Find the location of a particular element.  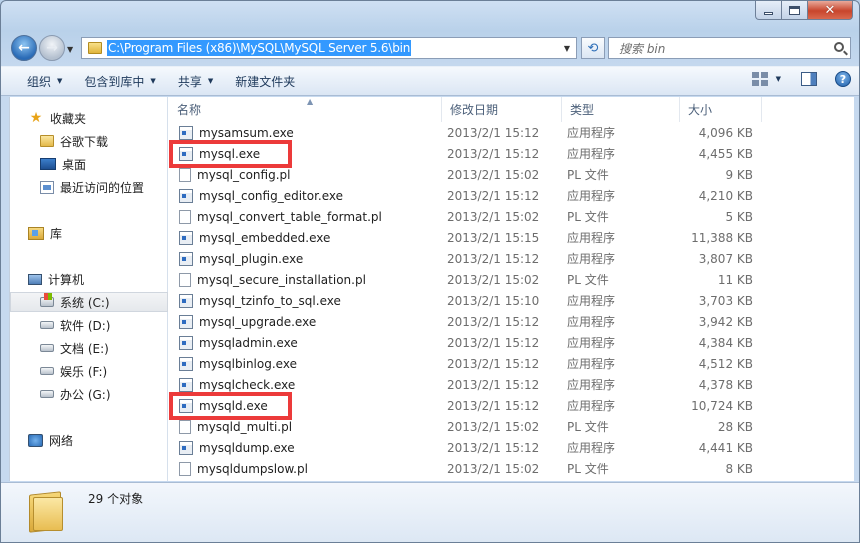

nav-network: 网络 is located at coordinates (107, 440).